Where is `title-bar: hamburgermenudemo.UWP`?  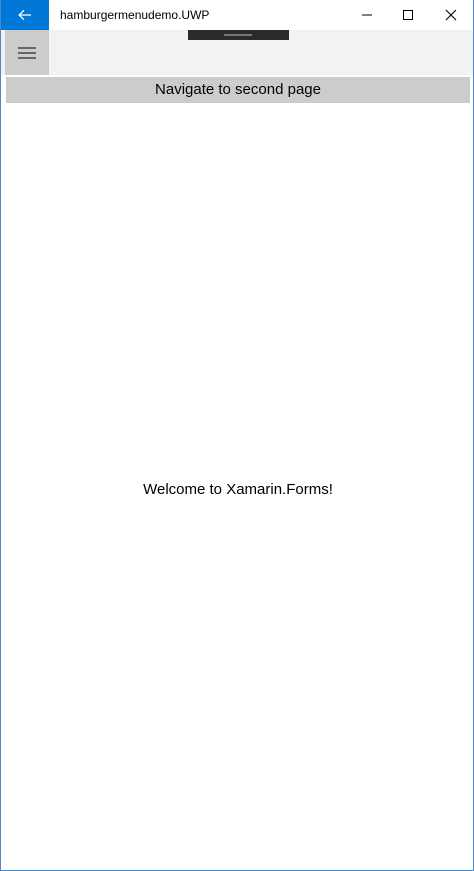
title-bar: hamburgermenudemo.UWP is located at coordinates (237, 15).